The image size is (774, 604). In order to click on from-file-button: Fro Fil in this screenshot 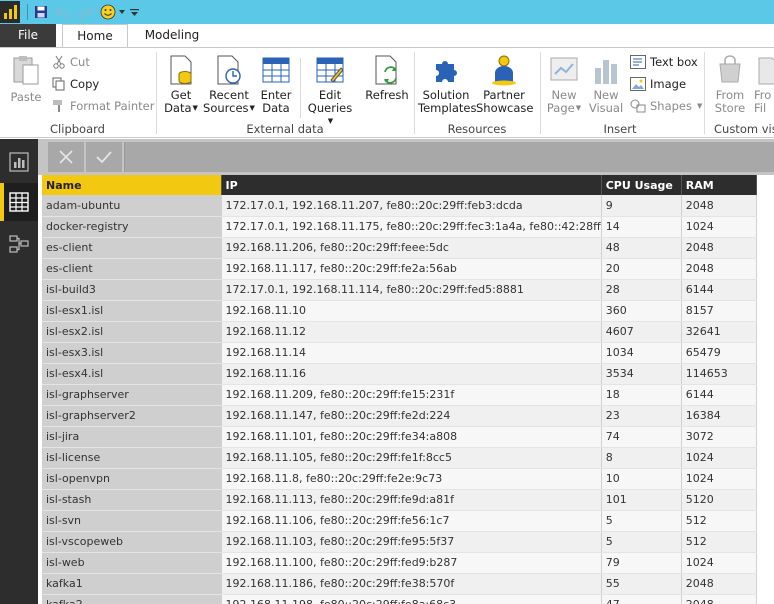, I will do `click(764, 84)`.